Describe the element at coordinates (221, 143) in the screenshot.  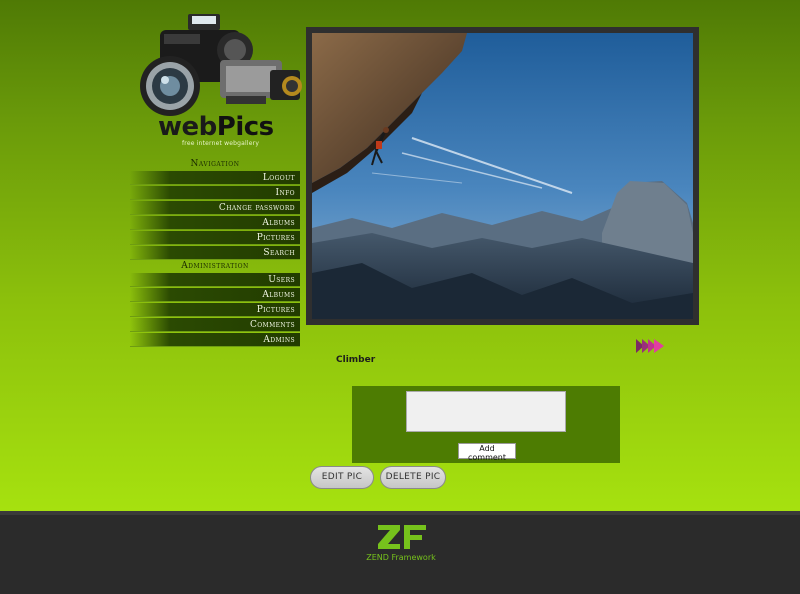
I see `app-tagline: free internet webgallery` at that location.